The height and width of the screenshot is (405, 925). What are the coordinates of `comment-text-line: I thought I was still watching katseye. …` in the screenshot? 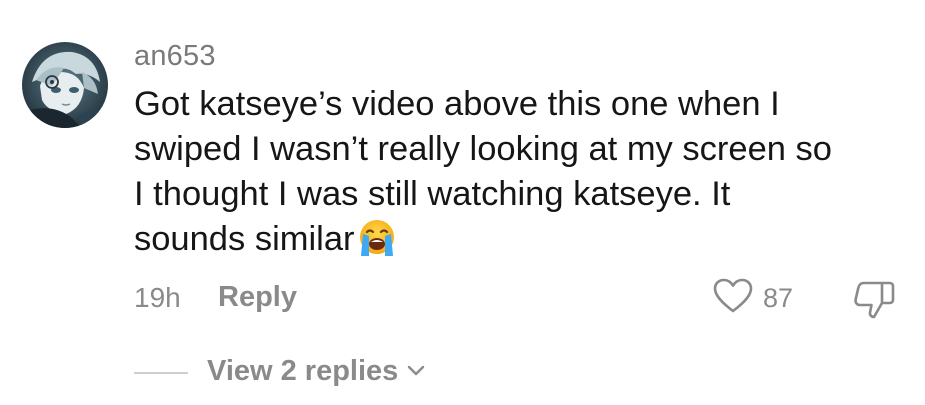 It's located at (432, 194).